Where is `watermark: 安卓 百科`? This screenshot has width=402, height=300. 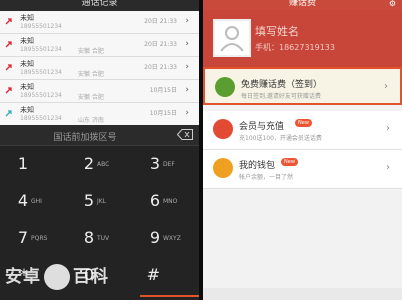
watermark: 安卓 百科 is located at coordinates (57, 276).